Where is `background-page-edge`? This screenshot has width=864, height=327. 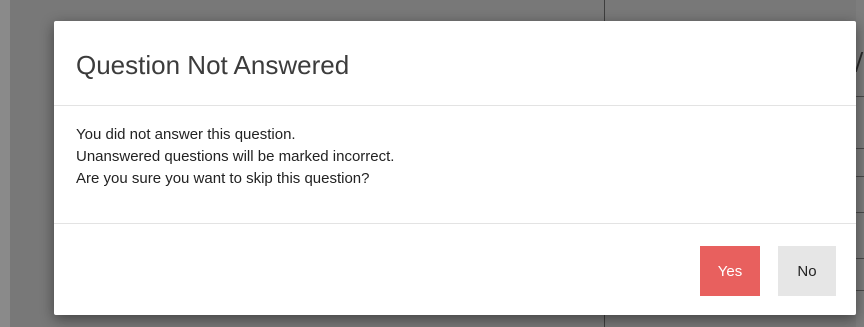
background-page-edge is located at coordinates (5, 163).